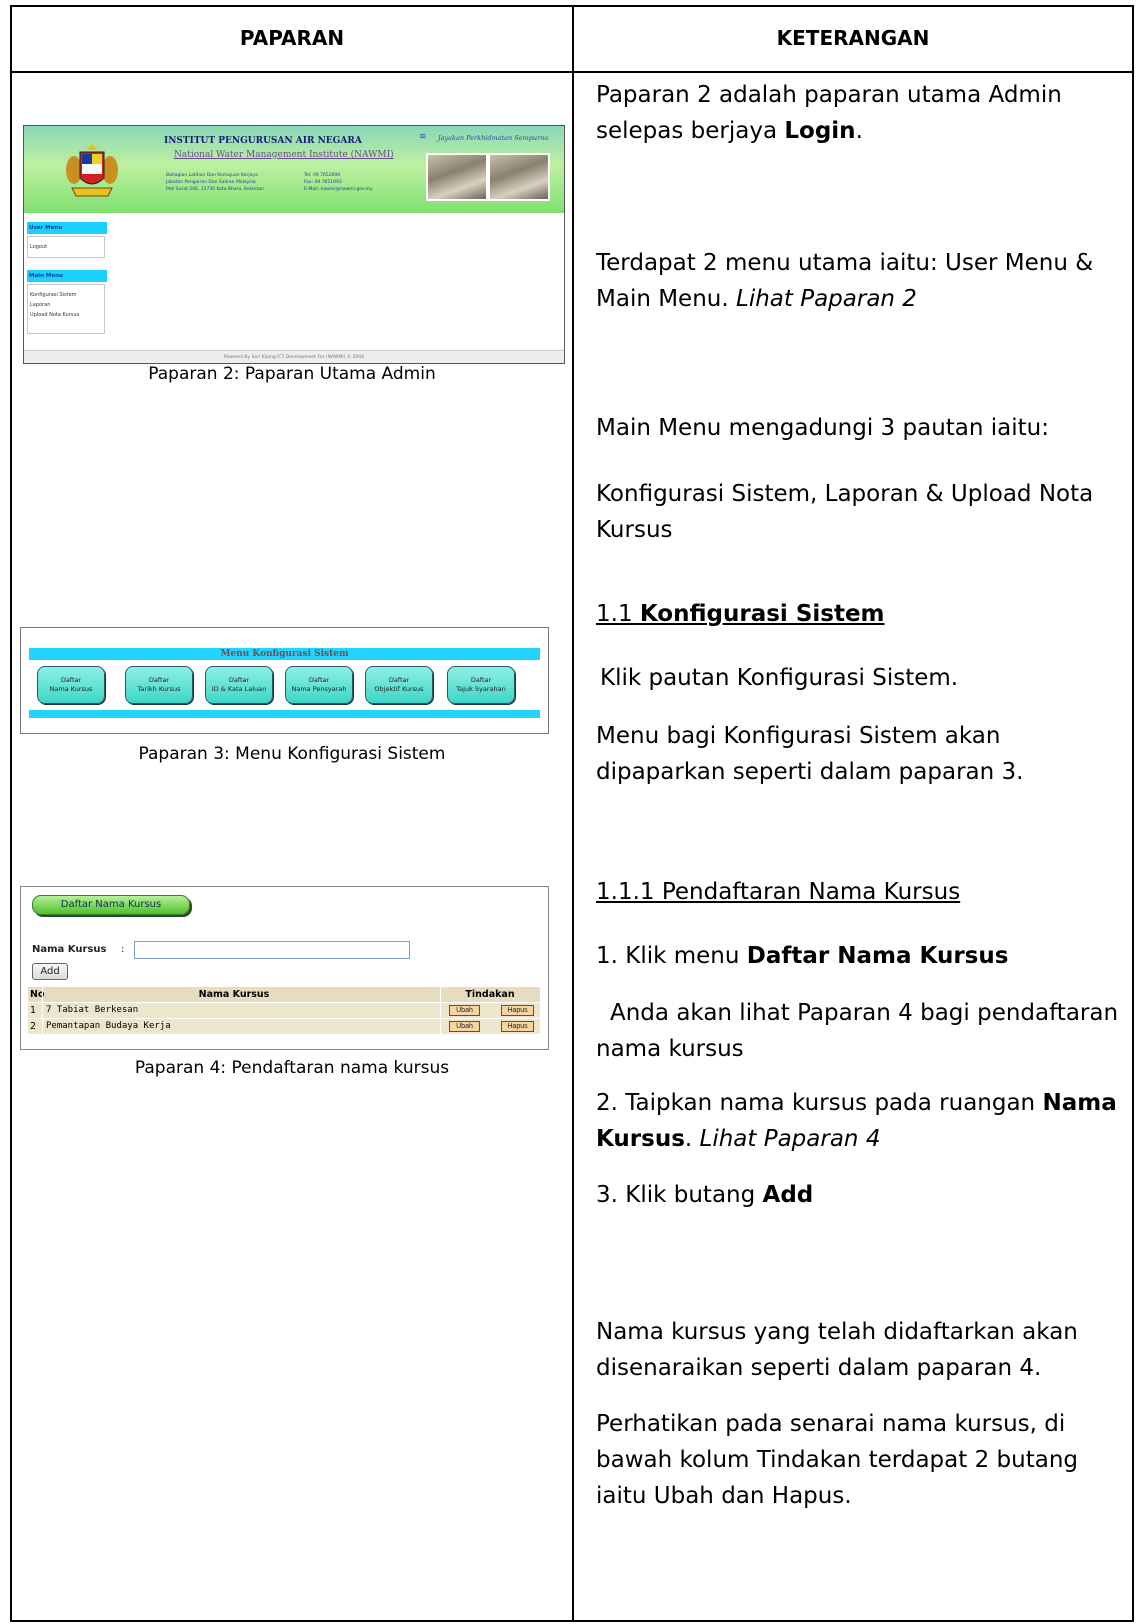  Describe the element at coordinates (573, 813) in the screenshot. I see `column-divider` at that location.